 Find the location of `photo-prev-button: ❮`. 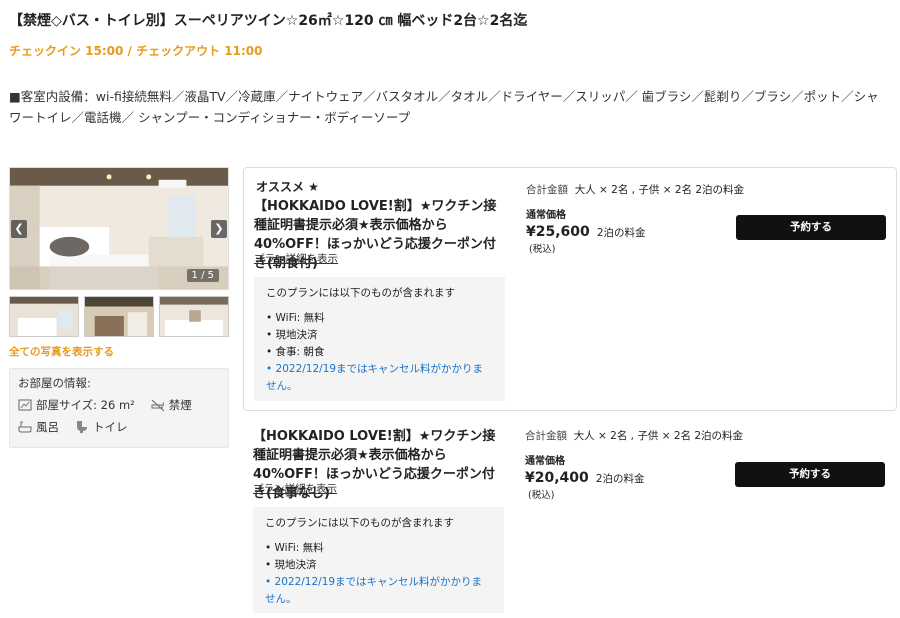

photo-prev-button: ❮ is located at coordinates (19, 229).